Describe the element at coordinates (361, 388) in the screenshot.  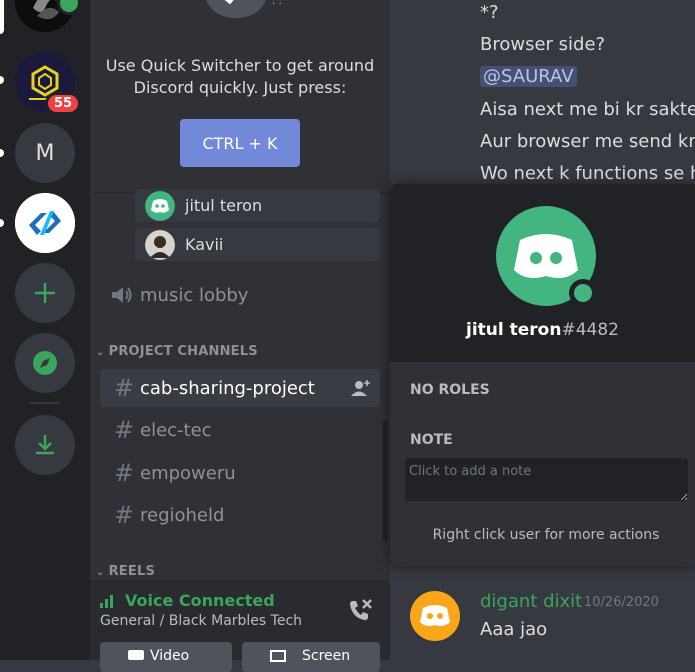
I see `invite-member-icon` at that location.